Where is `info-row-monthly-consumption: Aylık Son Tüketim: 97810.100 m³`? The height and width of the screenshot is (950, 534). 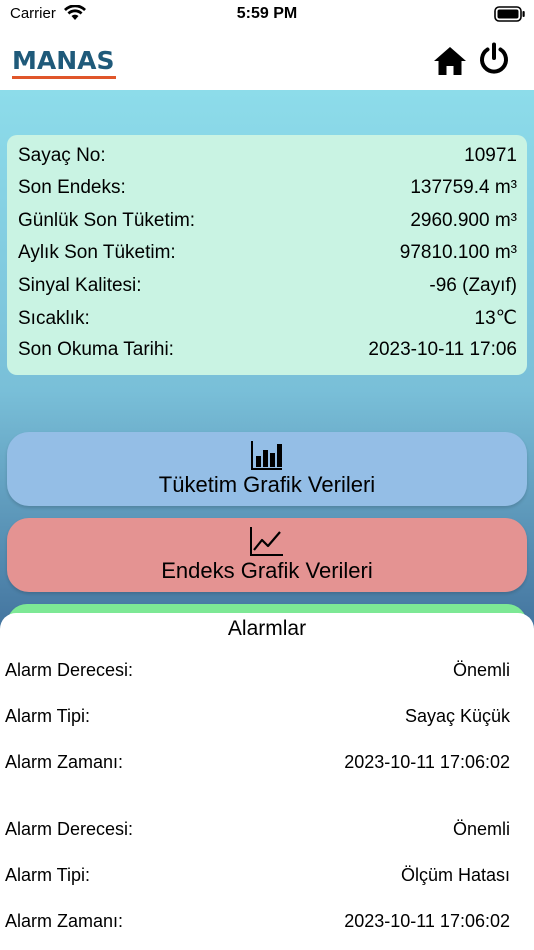 info-row-monthly-consumption: Aylık Son Tüketim: 97810.100 m³ is located at coordinates (267, 258).